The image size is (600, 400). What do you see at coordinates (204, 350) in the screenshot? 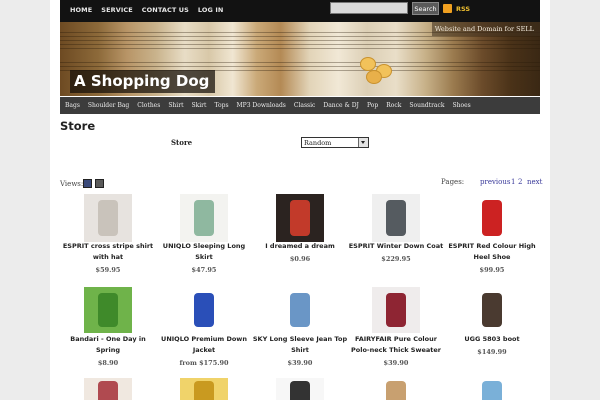
I see `product-name: Jacket` at bounding box center [204, 350].